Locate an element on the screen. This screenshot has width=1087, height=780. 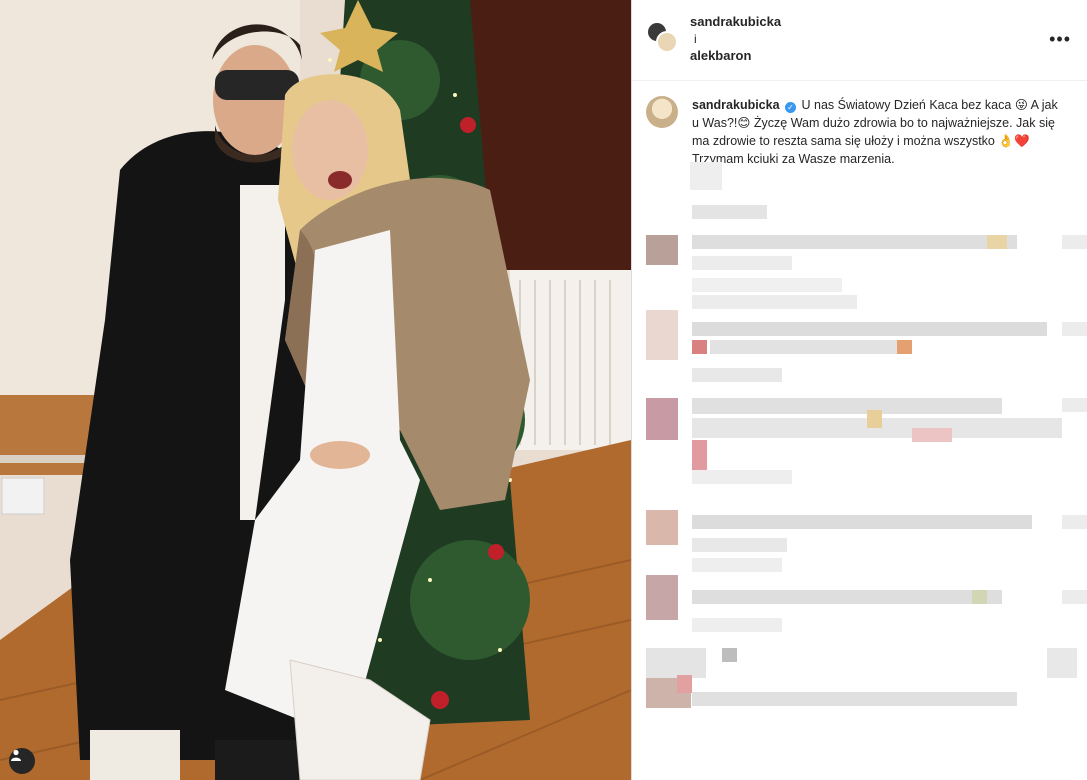
coauthor-connector: i is located at coordinates (695, 39).